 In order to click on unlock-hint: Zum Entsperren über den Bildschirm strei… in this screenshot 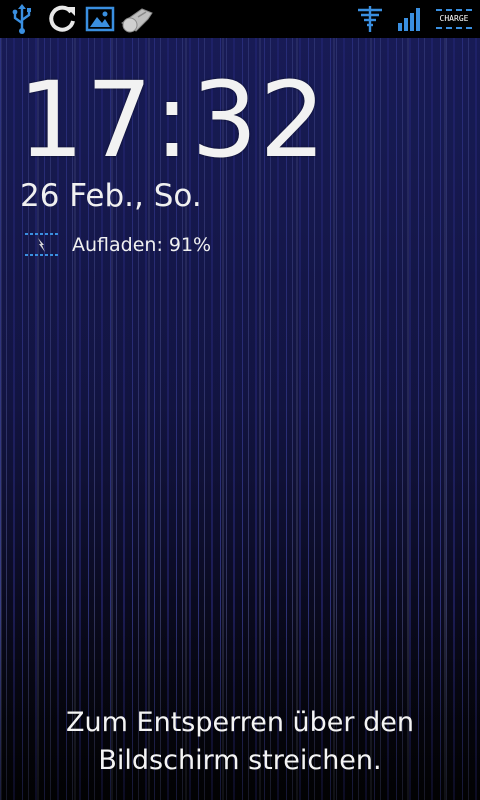, I will do `click(240, 742)`.